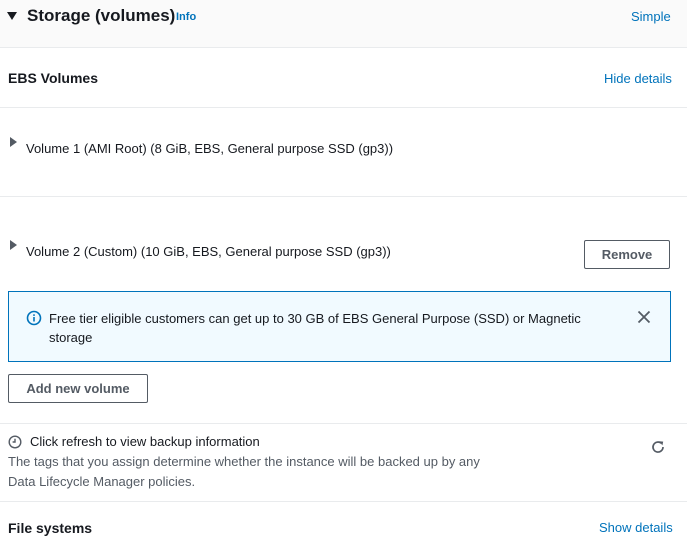 The image size is (687, 546). Describe the element at coordinates (15, 442) in the screenshot. I see `clock-icon` at that location.